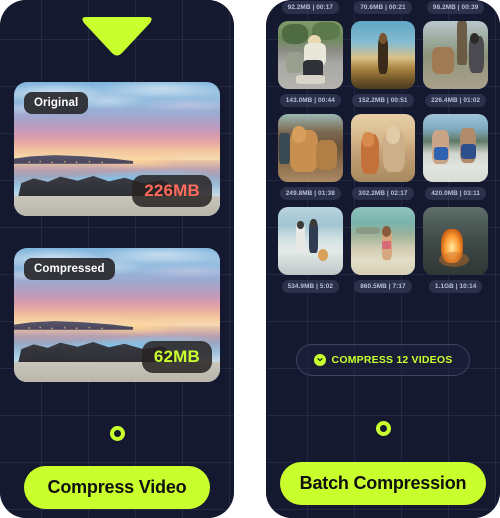 The height and width of the screenshot is (518, 500). What do you see at coordinates (392, 360) in the screenshot?
I see `compress-all-label: COMPRESS 12 VIDEOS` at bounding box center [392, 360].